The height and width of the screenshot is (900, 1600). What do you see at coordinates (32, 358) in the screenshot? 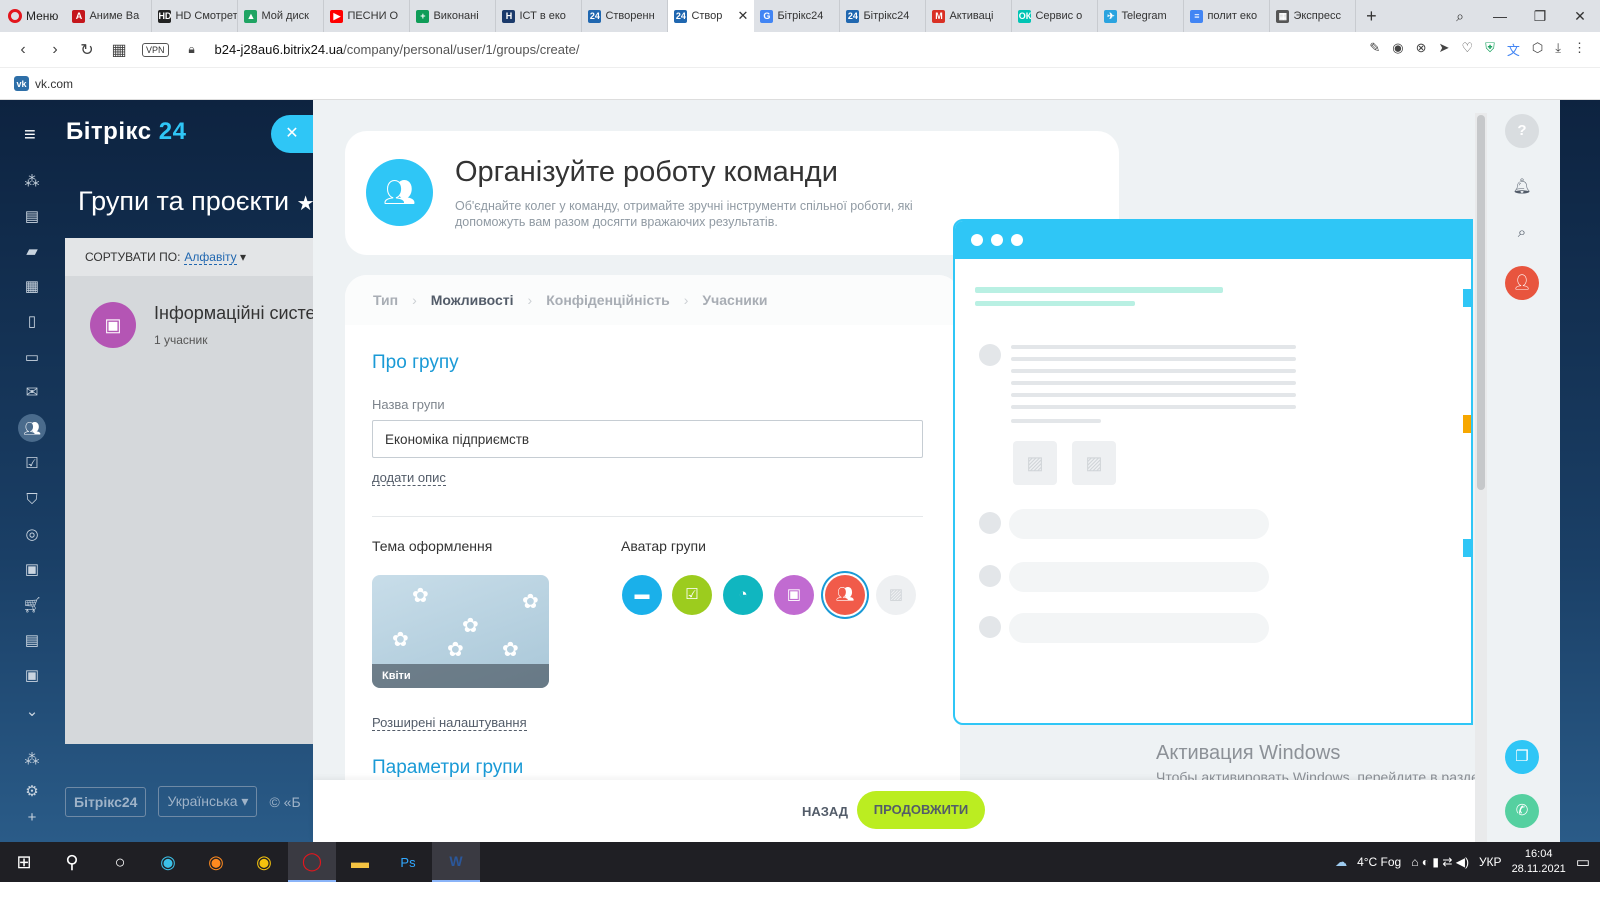
I see `menu-drive-icon: ▭` at bounding box center [32, 358].